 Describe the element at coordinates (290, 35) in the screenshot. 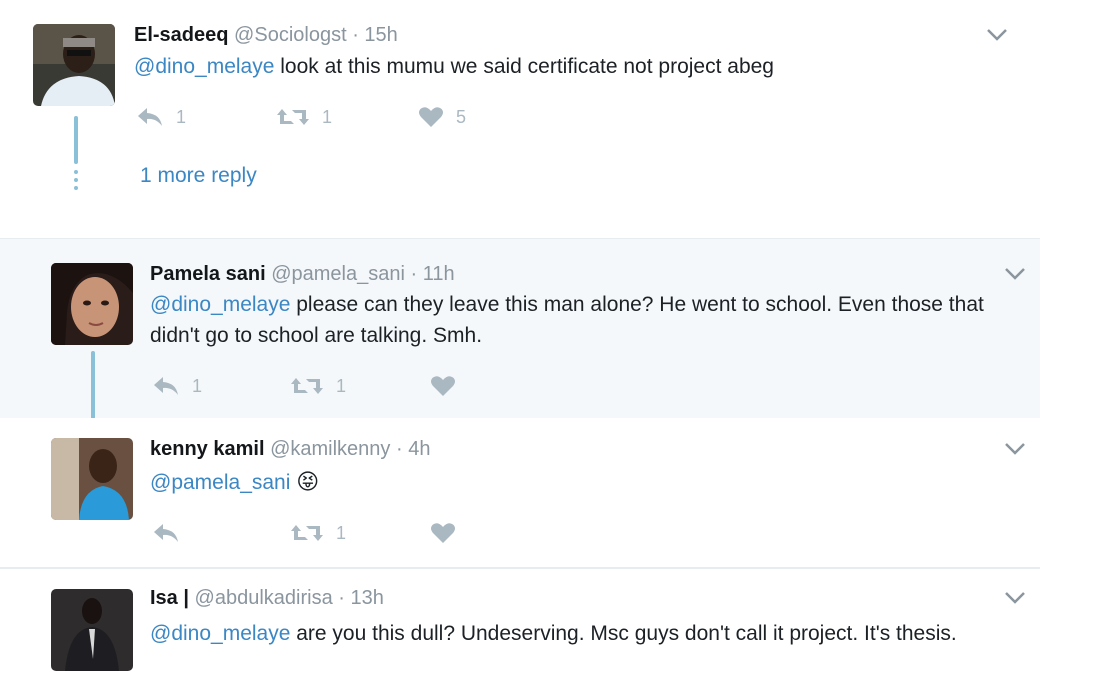

I see `user-handle: @Sociologst` at that location.